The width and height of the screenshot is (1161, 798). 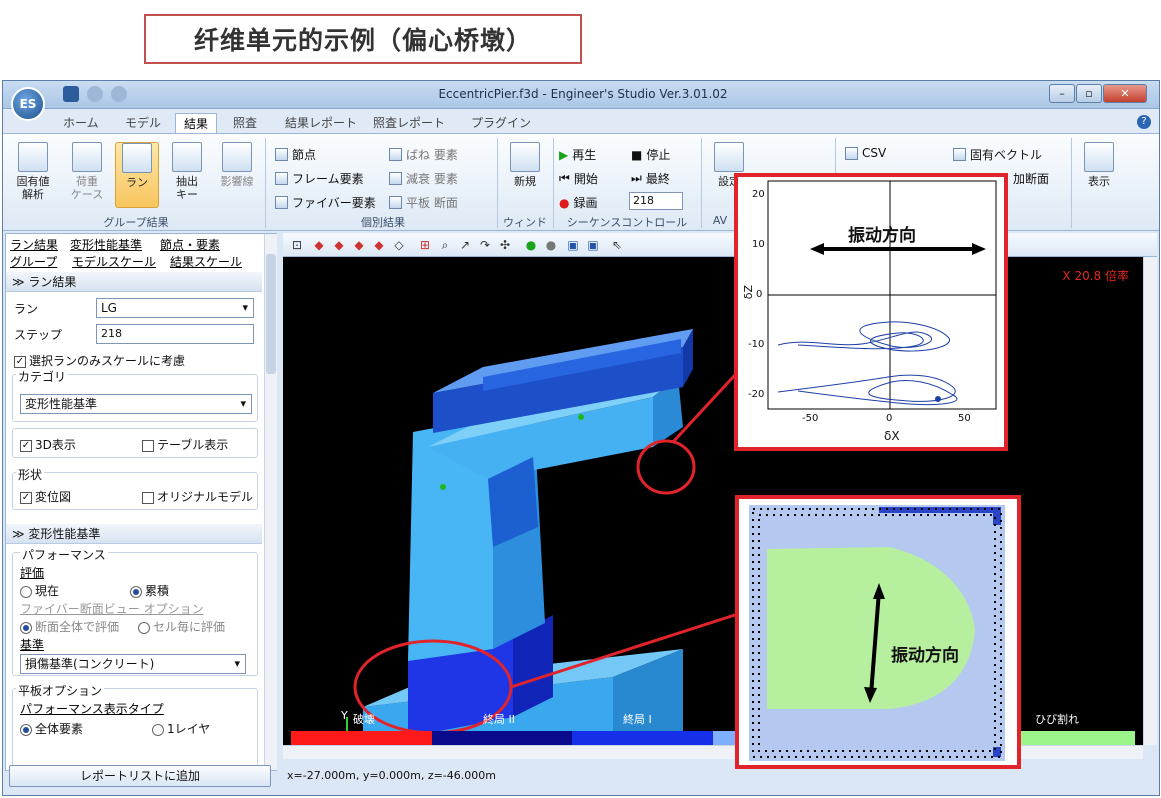 I want to click on tab-results: 結果, so click(x=196, y=123).